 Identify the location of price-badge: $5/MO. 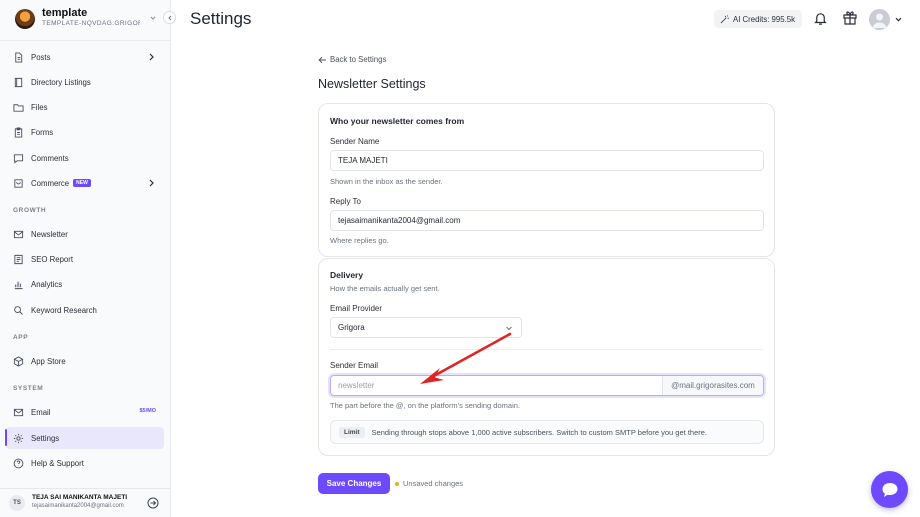
(147, 411).